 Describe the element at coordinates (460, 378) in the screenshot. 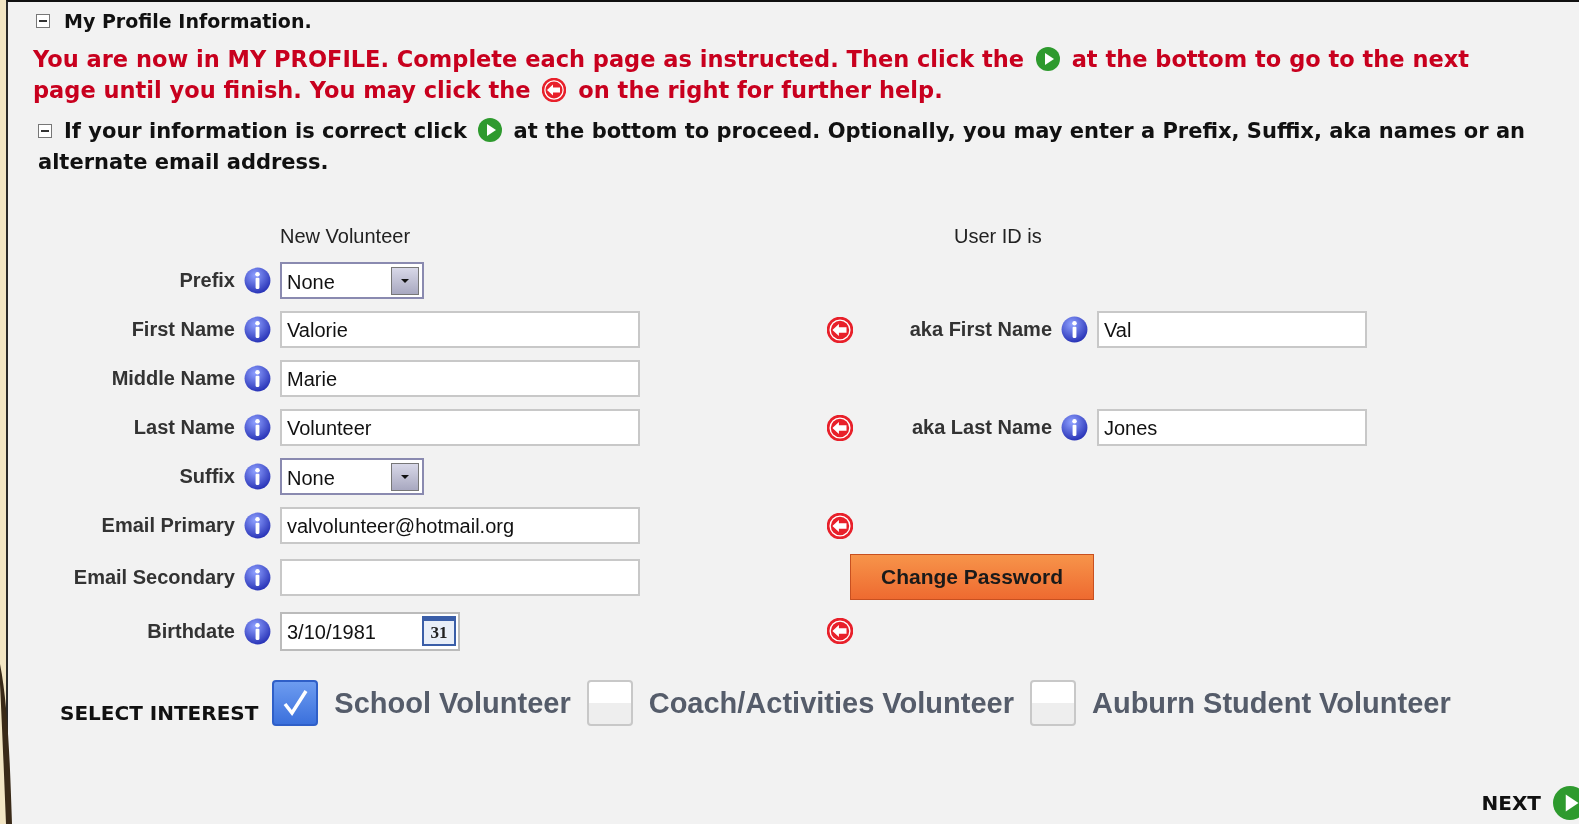

I see `input-field: Marie` at that location.